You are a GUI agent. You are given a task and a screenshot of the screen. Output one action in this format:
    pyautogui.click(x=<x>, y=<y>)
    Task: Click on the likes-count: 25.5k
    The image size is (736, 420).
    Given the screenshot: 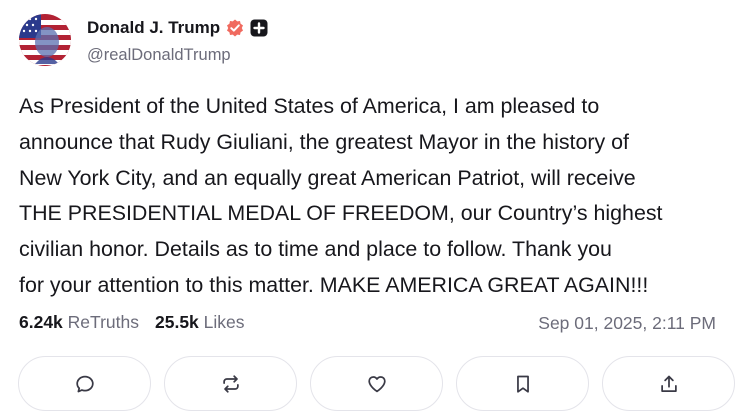 What is the action you would take?
    pyautogui.click(x=177, y=322)
    